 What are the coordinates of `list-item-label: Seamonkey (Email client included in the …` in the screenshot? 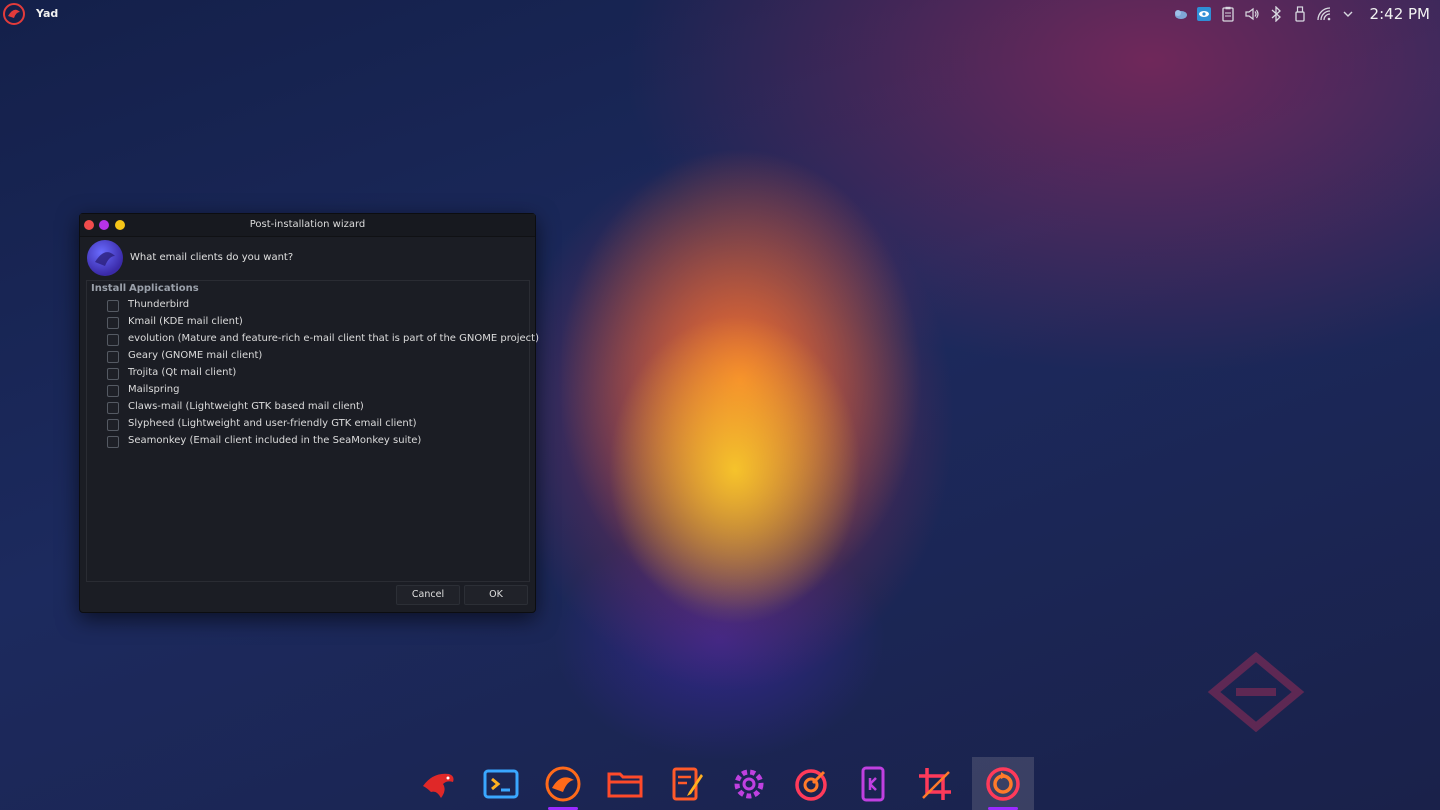 It's located at (275, 440).